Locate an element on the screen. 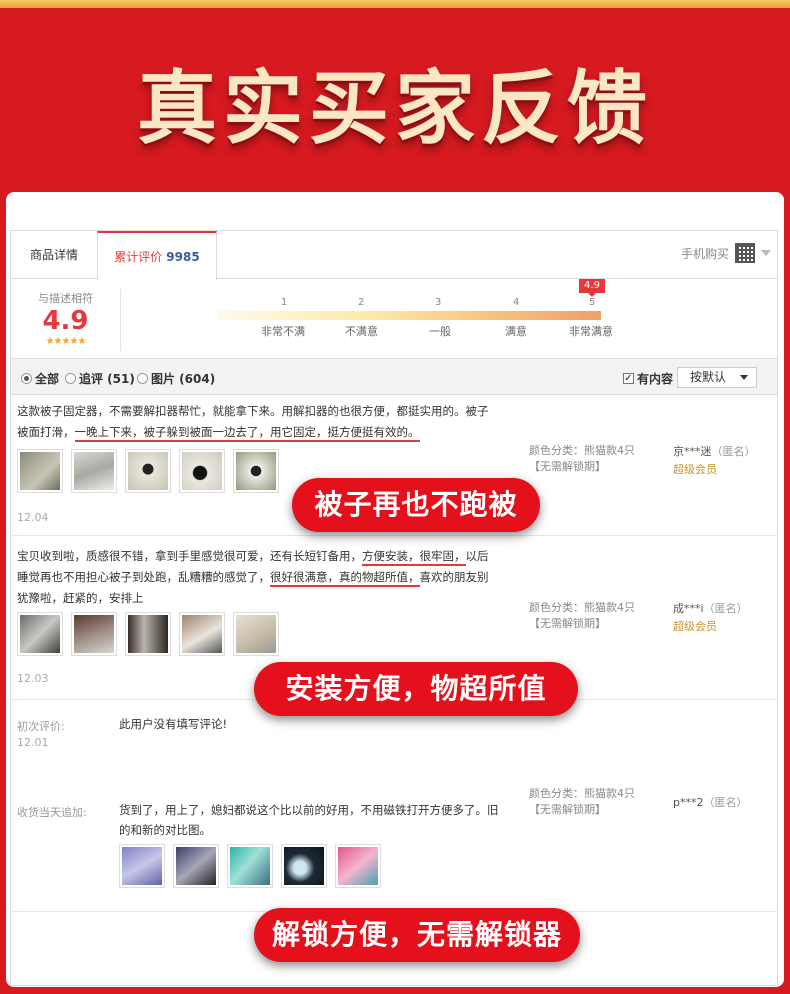 The image size is (790, 994). callout-pill: 被子再也不跑被 is located at coordinates (416, 505).